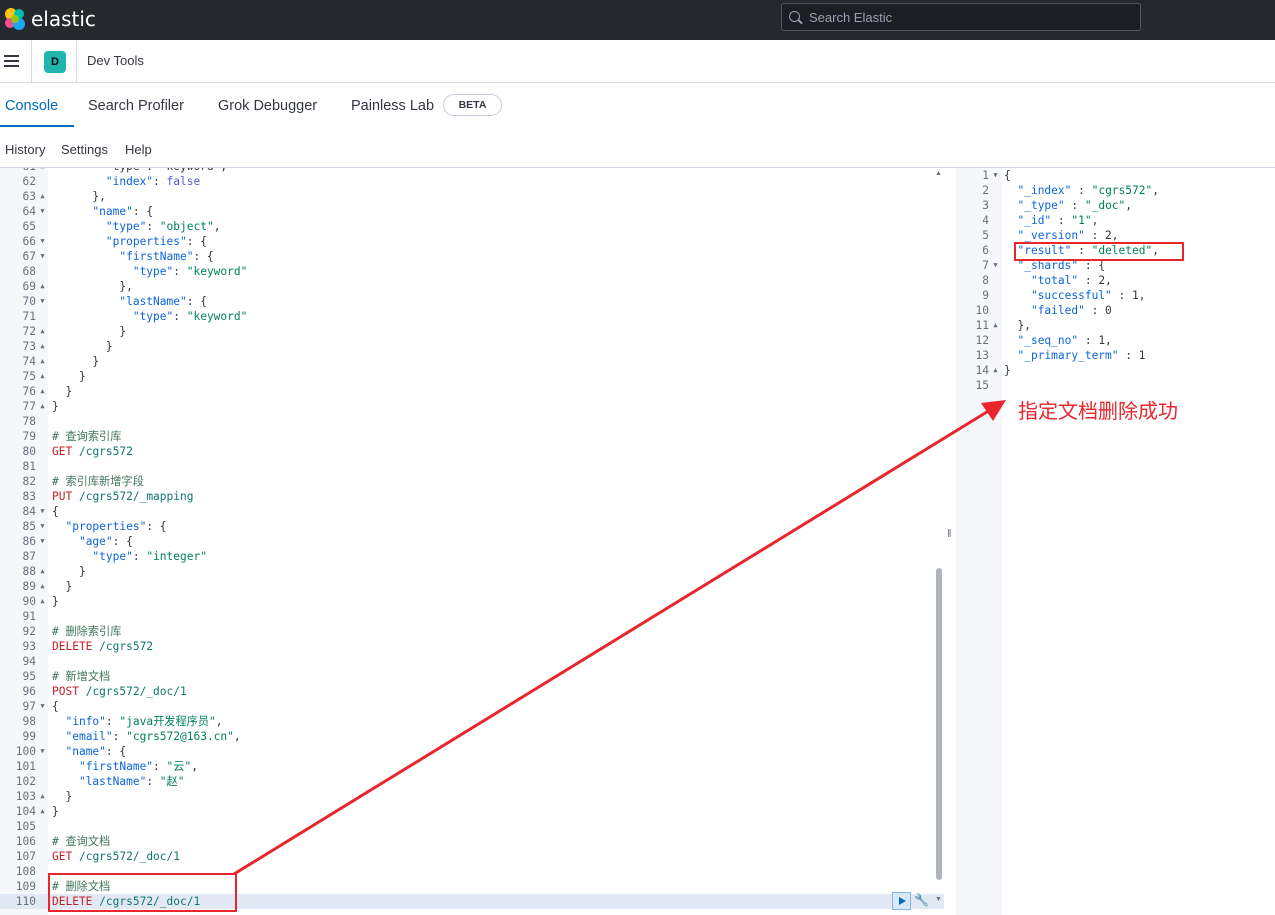 The image size is (1275, 915). Describe the element at coordinates (81, 676) in the screenshot. I see `code-text: # 新增文档` at that location.